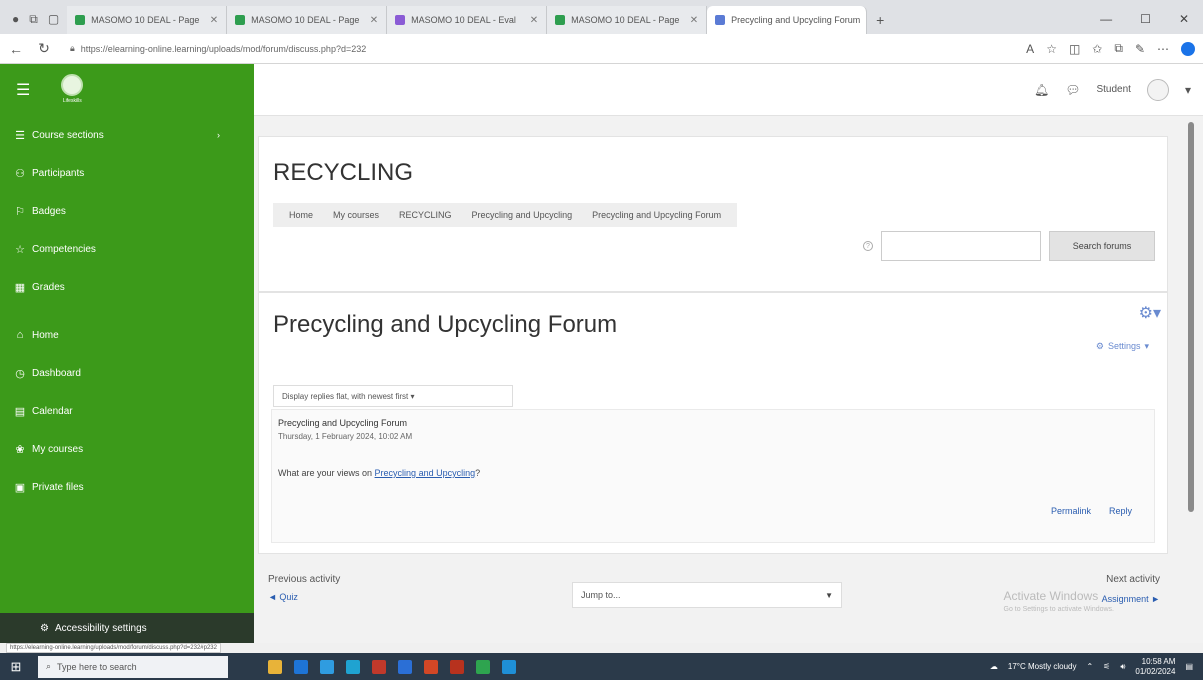 The width and height of the screenshot is (1203, 680). What do you see at coordinates (127, 211) in the screenshot?
I see `sidebar-item-badges: ⚐ Badges` at bounding box center [127, 211].